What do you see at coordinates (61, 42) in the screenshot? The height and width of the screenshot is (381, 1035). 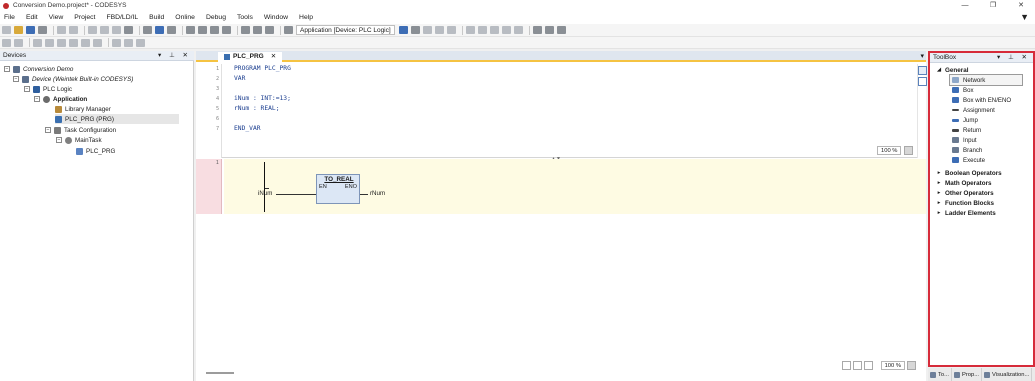 I see `insert-jump-icon` at bounding box center [61, 42].